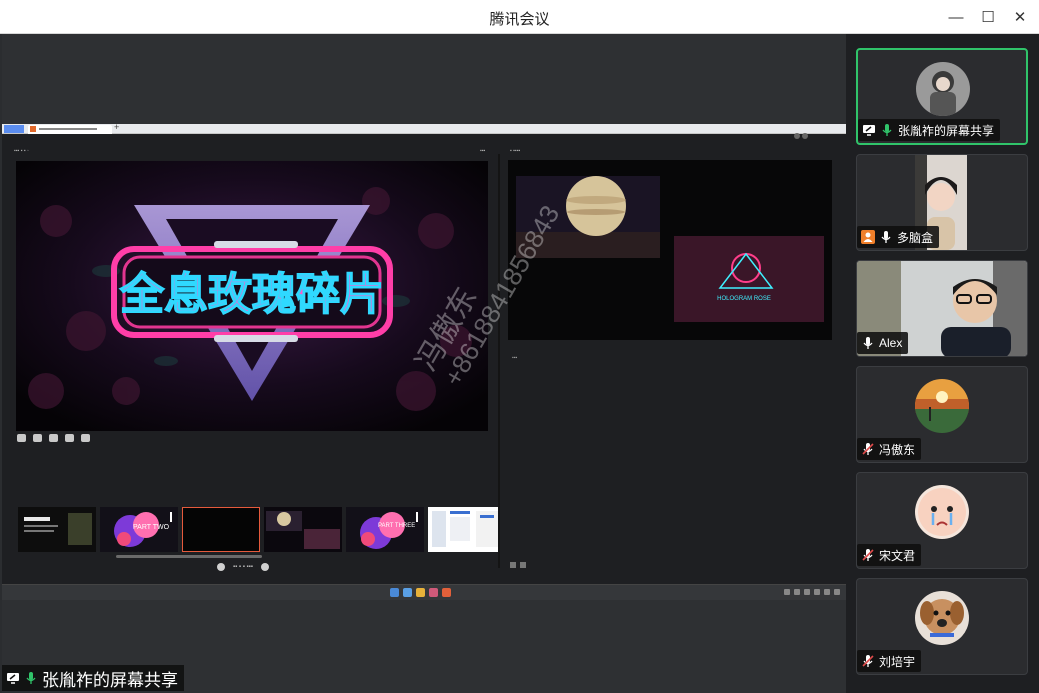  Describe the element at coordinates (891, 343) in the screenshot. I see `participant-name: Alex` at that location.